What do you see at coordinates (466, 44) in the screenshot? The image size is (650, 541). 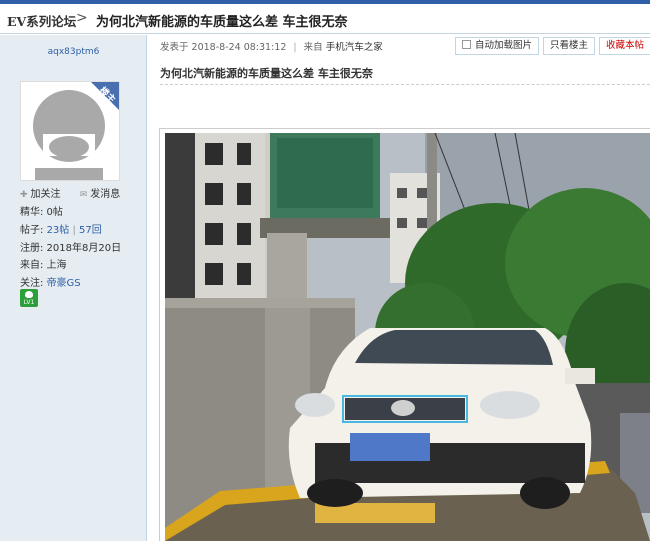 I see `checkbox-icon` at bounding box center [466, 44].